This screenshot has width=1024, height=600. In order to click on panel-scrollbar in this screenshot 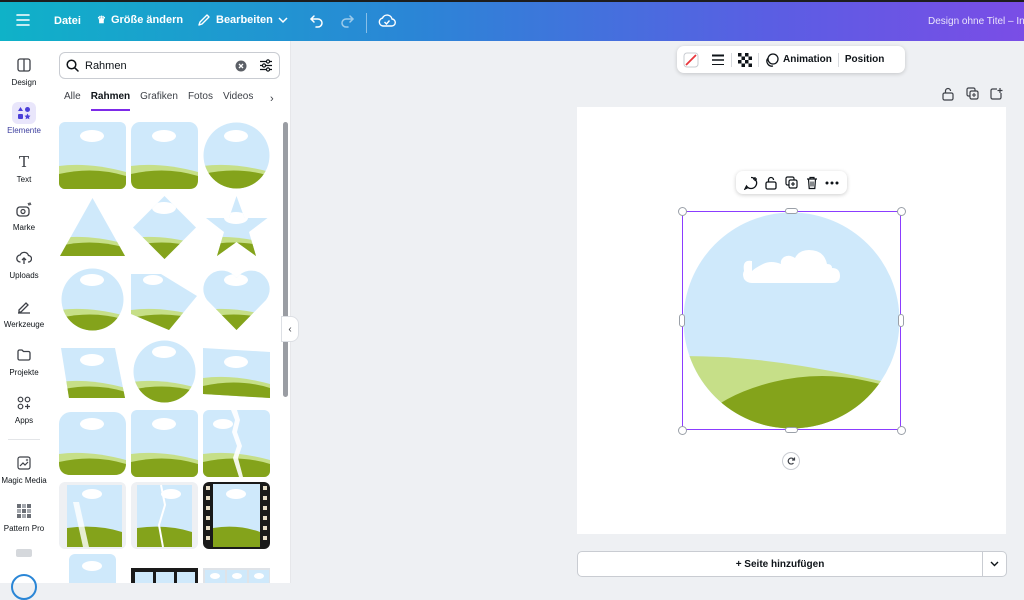, I will do `click(285, 259)`.